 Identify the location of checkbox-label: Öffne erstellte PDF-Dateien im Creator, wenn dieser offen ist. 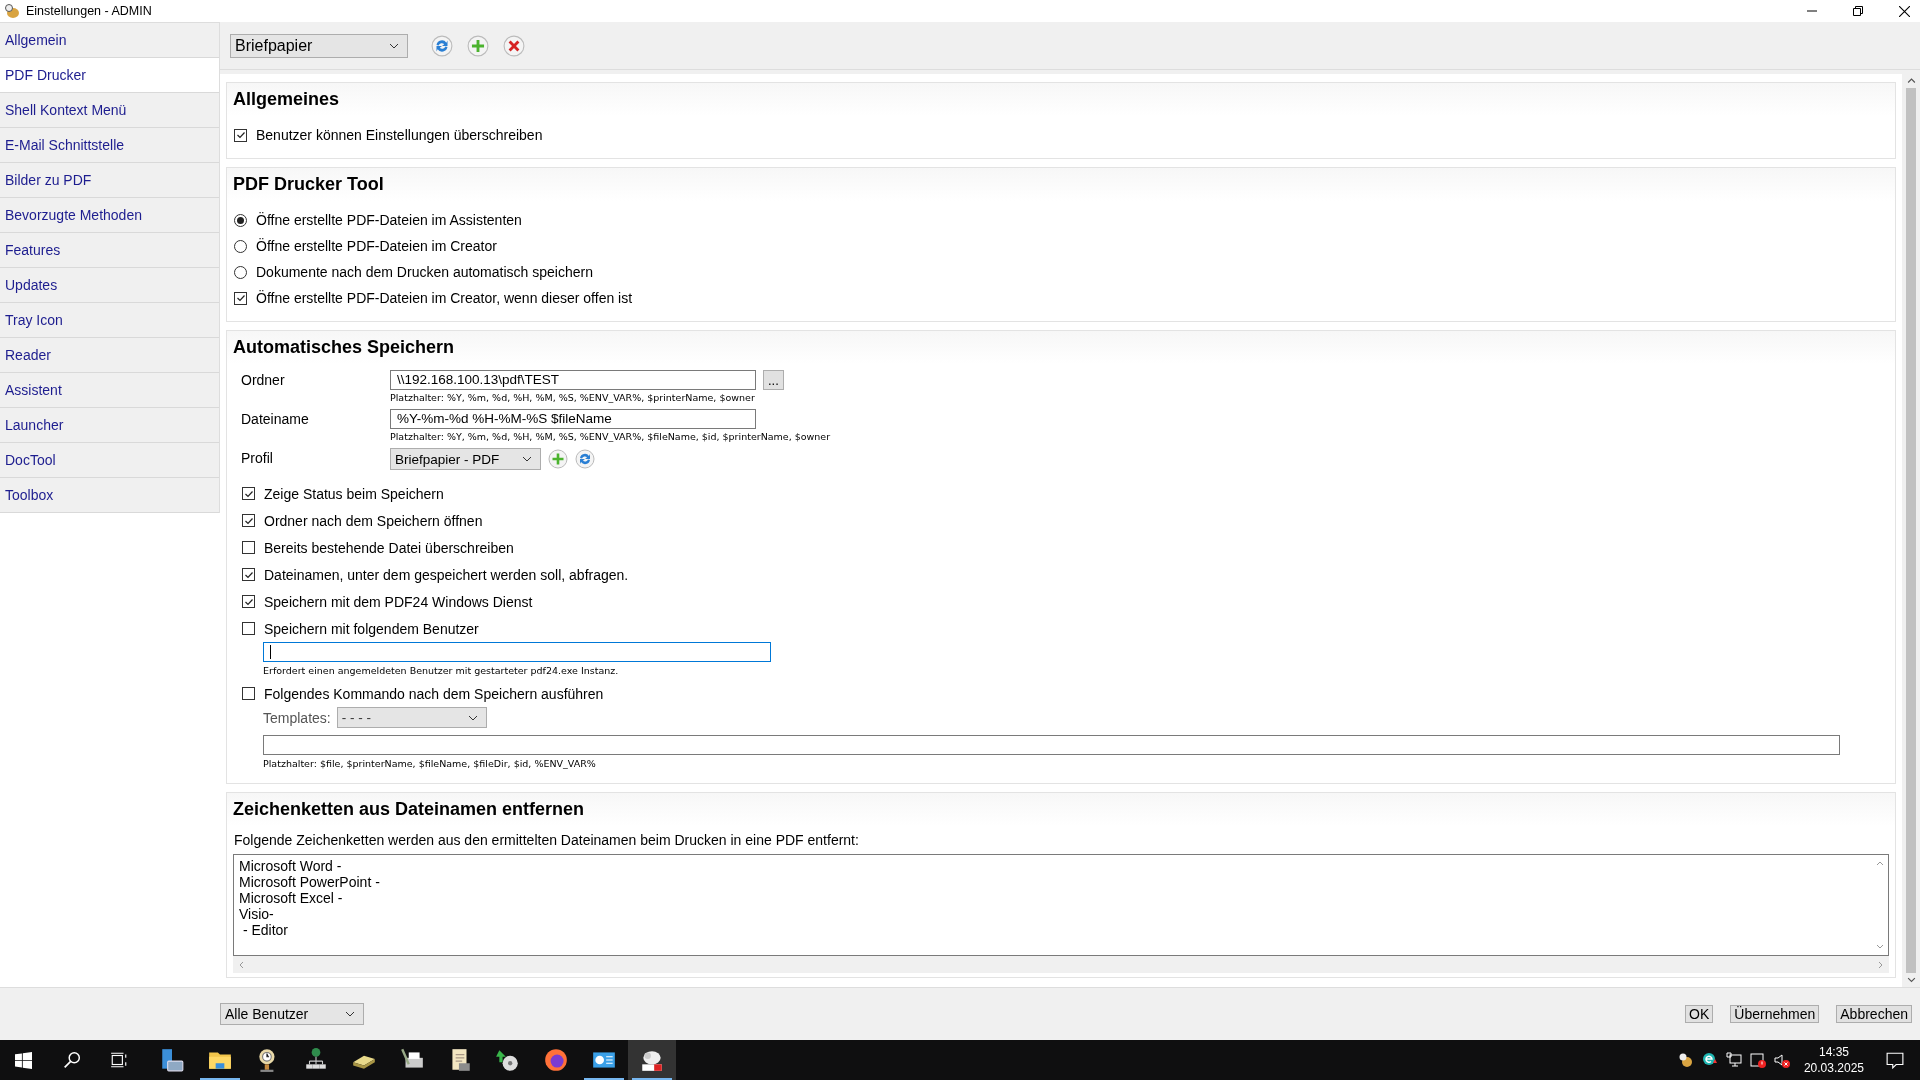
(444, 298).